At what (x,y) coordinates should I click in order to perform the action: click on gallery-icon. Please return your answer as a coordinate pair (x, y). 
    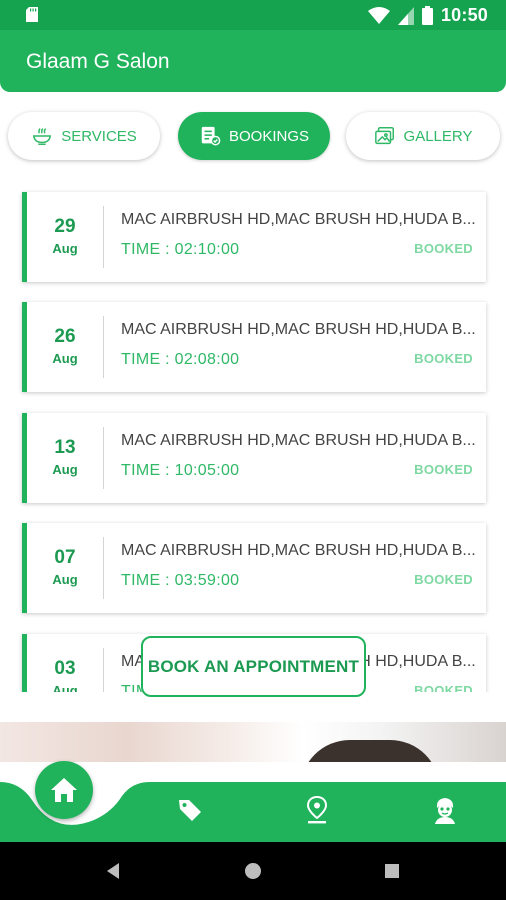
    Looking at the image, I should click on (384, 136).